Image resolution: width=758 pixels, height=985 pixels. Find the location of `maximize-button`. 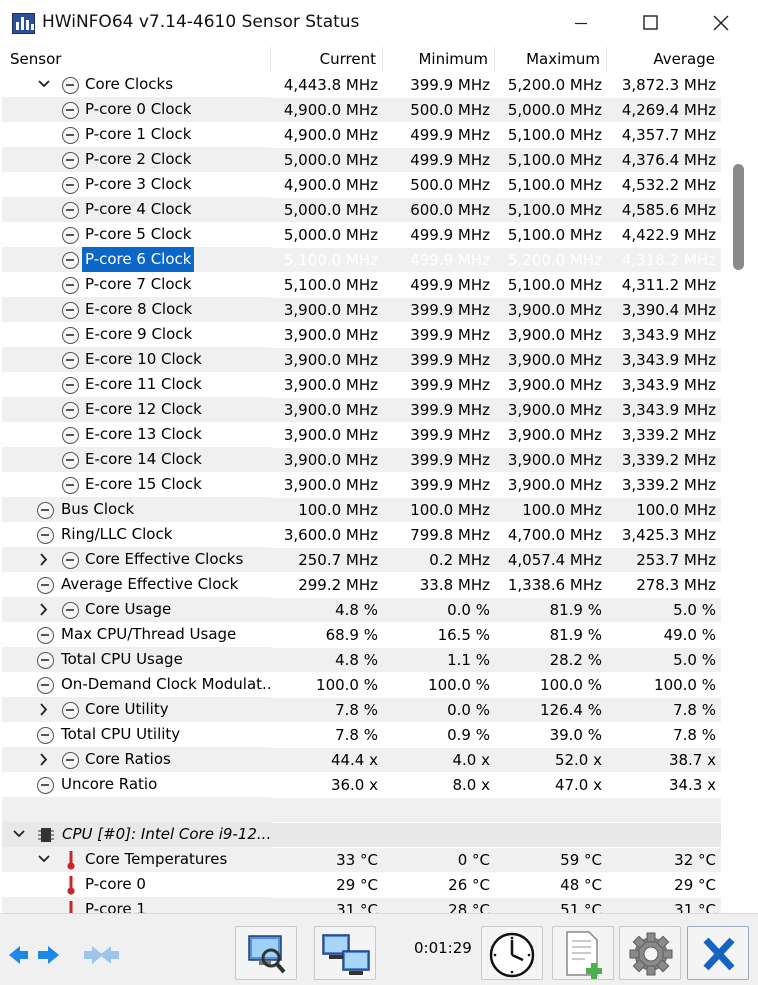

maximize-button is located at coordinates (651, 23).